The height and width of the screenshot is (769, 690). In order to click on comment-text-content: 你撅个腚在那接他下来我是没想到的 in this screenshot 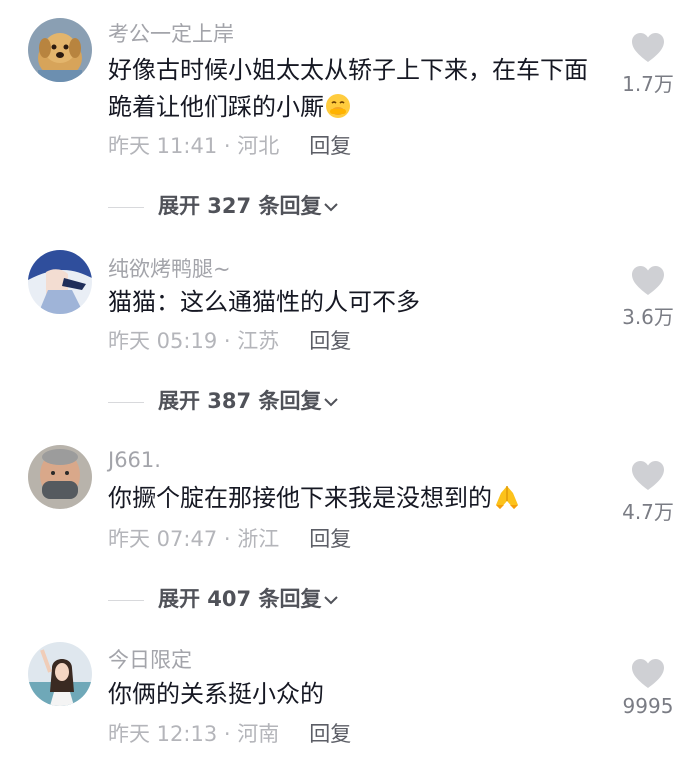, I will do `click(300, 498)`.